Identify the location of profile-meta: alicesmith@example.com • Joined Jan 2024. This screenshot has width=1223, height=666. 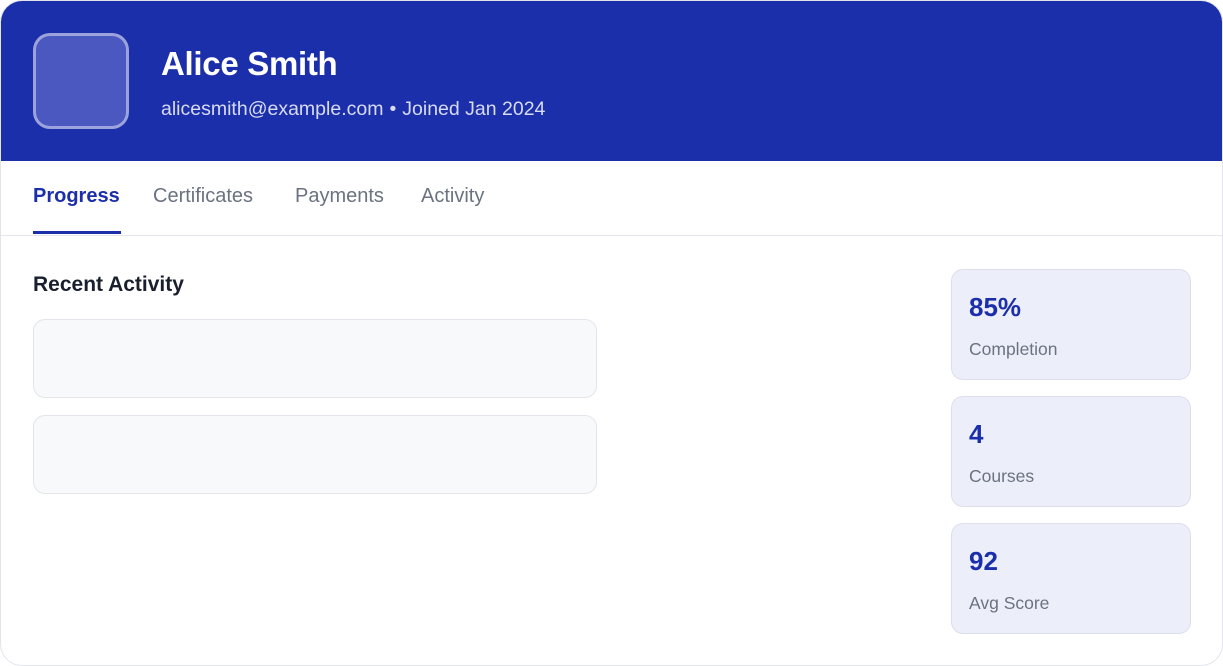
(353, 109).